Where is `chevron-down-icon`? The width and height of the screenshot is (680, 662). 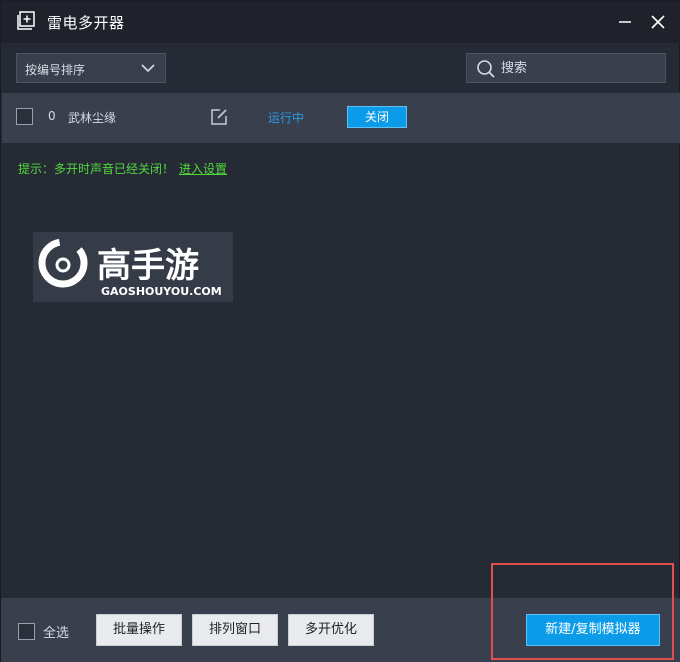
chevron-down-icon is located at coordinates (148, 68).